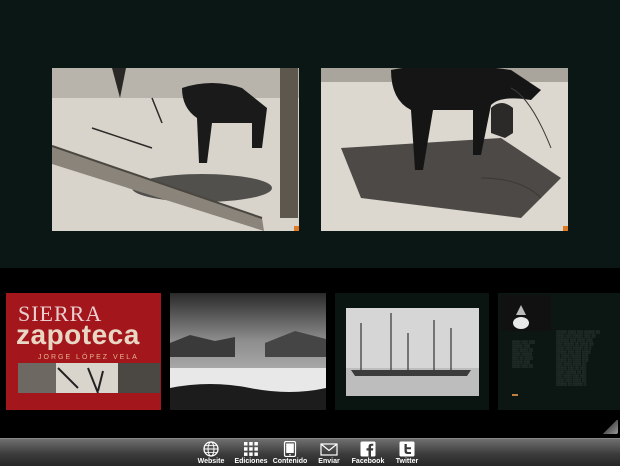 This screenshot has width=620, height=466. What do you see at coordinates (610, 427) in the screenshot?
I see `page-curl-icon` at bounding box center [610, 427].